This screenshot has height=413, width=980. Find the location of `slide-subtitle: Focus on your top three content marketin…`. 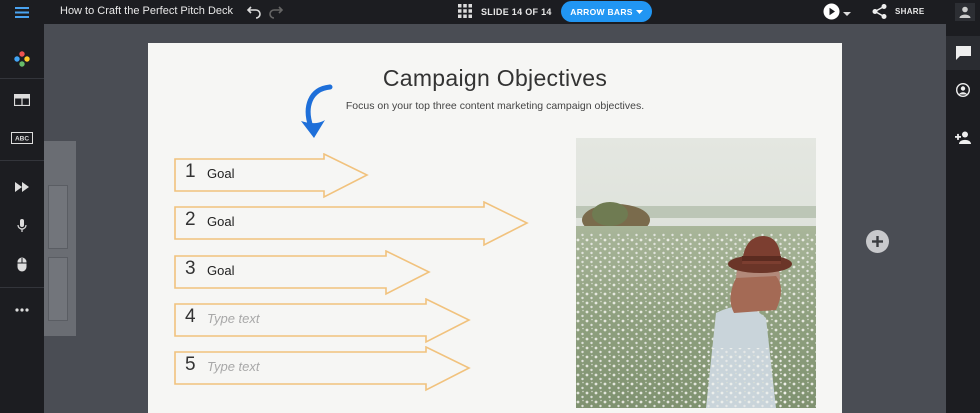

slide-subtitle: Focus on your top three content marketin… is located at coordinates (495, 106).